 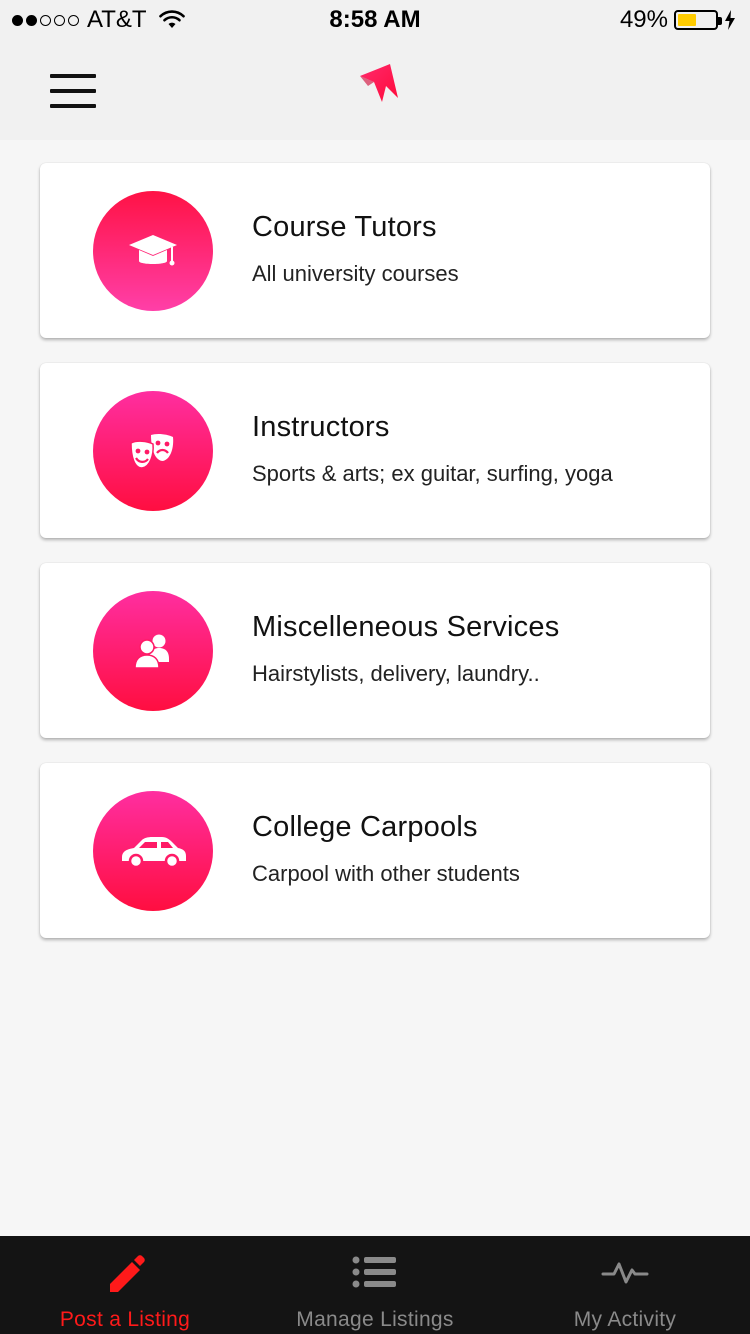 What do you see at coordinates (386, 873) in the screenshot?
I see `card-subtitle: Carpool with other students` at bounding box center [386, 873].